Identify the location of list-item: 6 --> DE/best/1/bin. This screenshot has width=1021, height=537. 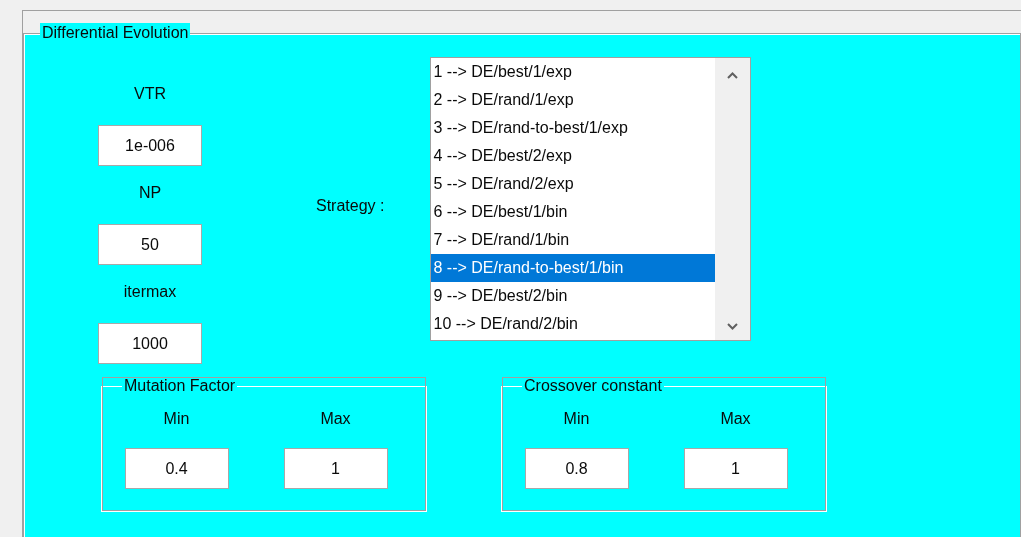
(573, 212).